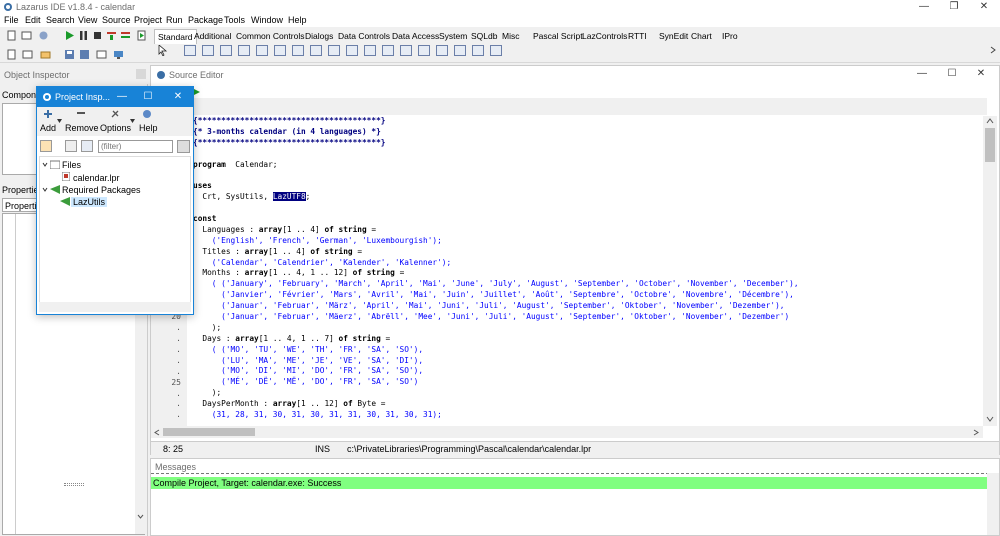  What do you see at coordinates (298, 50) in the screenshot?
I see `ttogglebox-icon` at bounding box center [298, 50].